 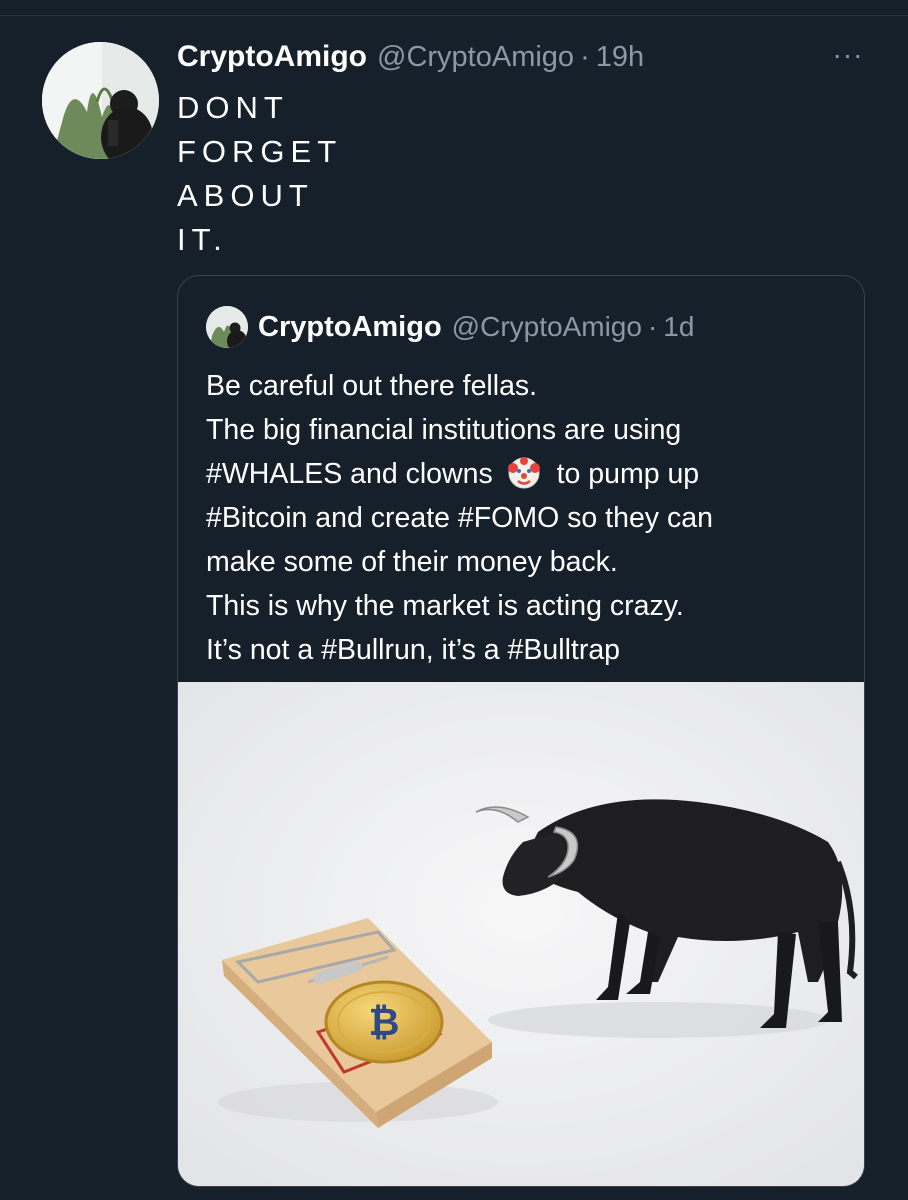 I want to click on tweet-header: CryptoAmigo @CryptoAmigo · 19h, so click(x=410, y=60).